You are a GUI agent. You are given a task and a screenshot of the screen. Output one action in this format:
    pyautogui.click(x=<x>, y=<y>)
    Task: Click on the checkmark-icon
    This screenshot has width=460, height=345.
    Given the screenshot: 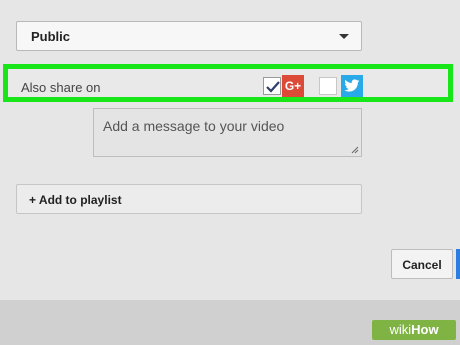 What is the action you would take?
    pyautogui.click(x=273, y=87)
    